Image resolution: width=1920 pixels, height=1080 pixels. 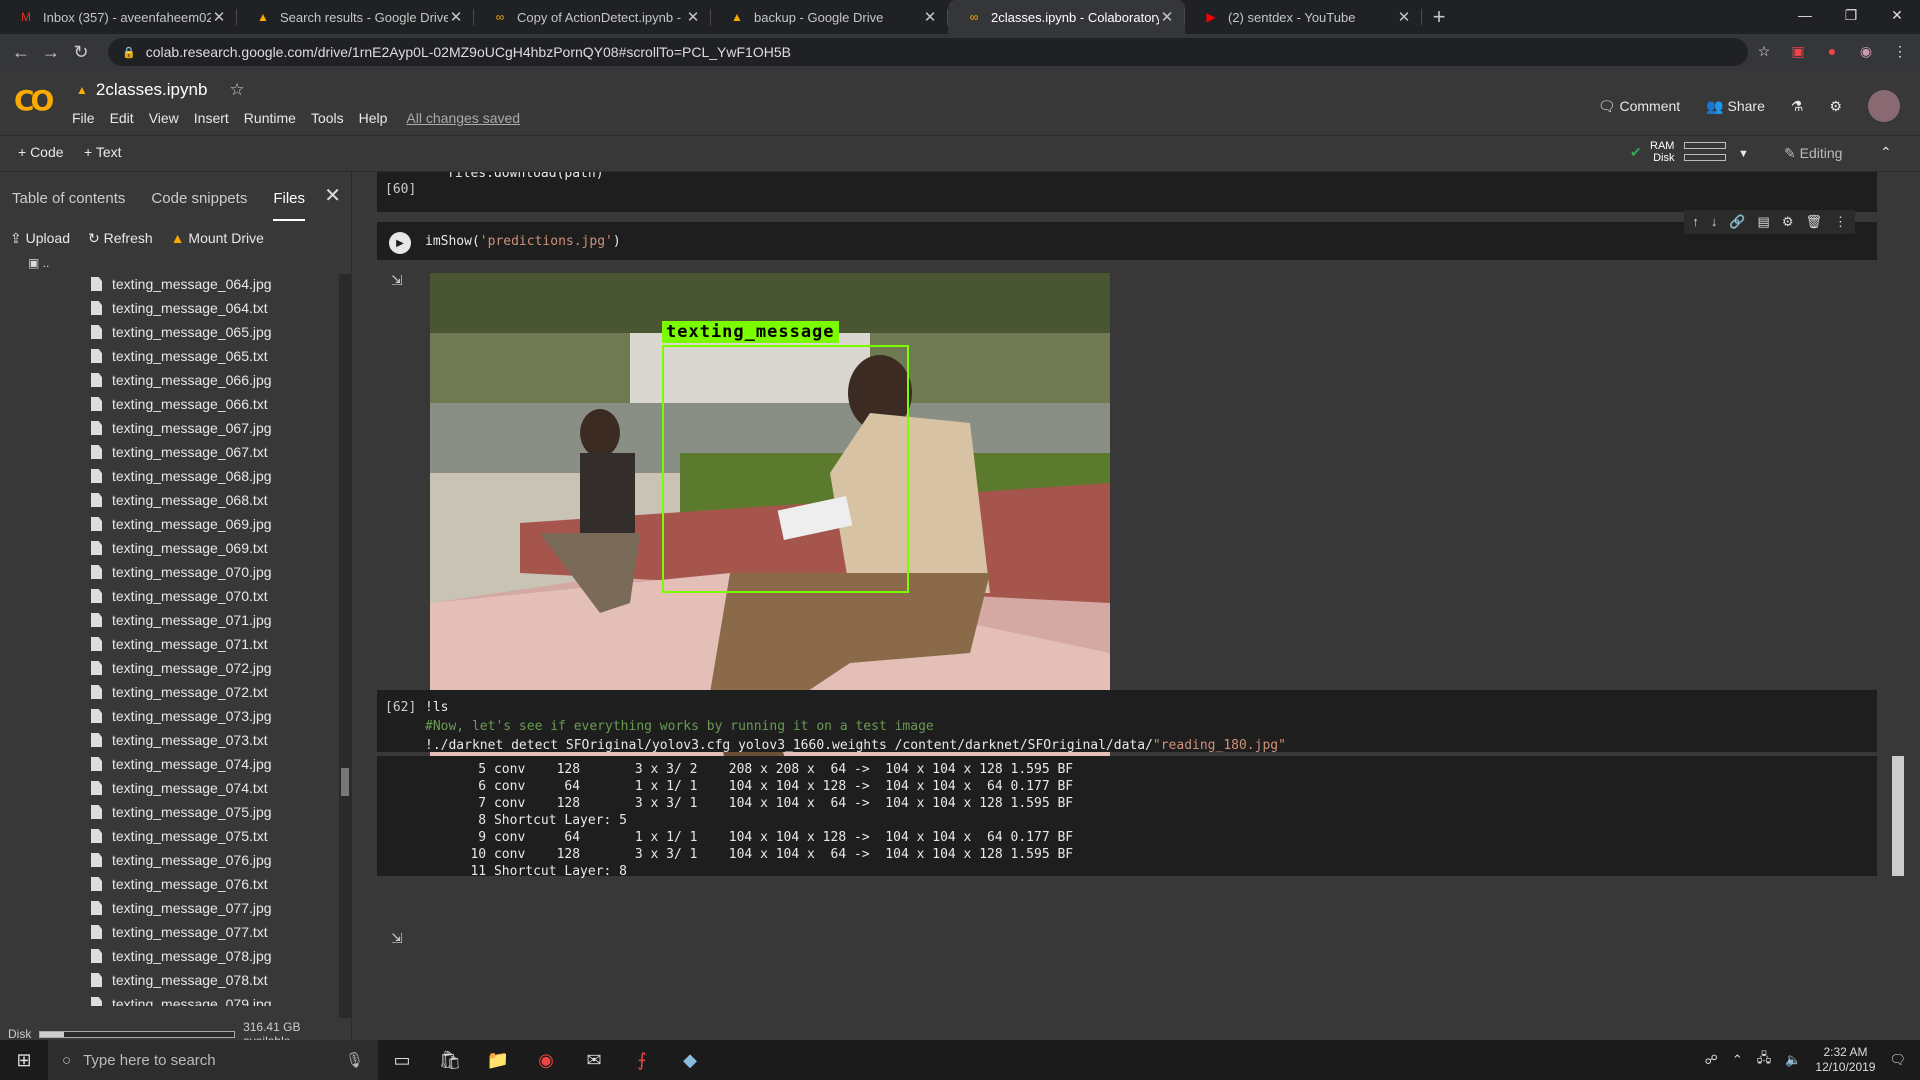 I want to click on browser-tab: ∞ Copy of ActionDetect.ipynb - Col✕, so click(x=592, y=17).